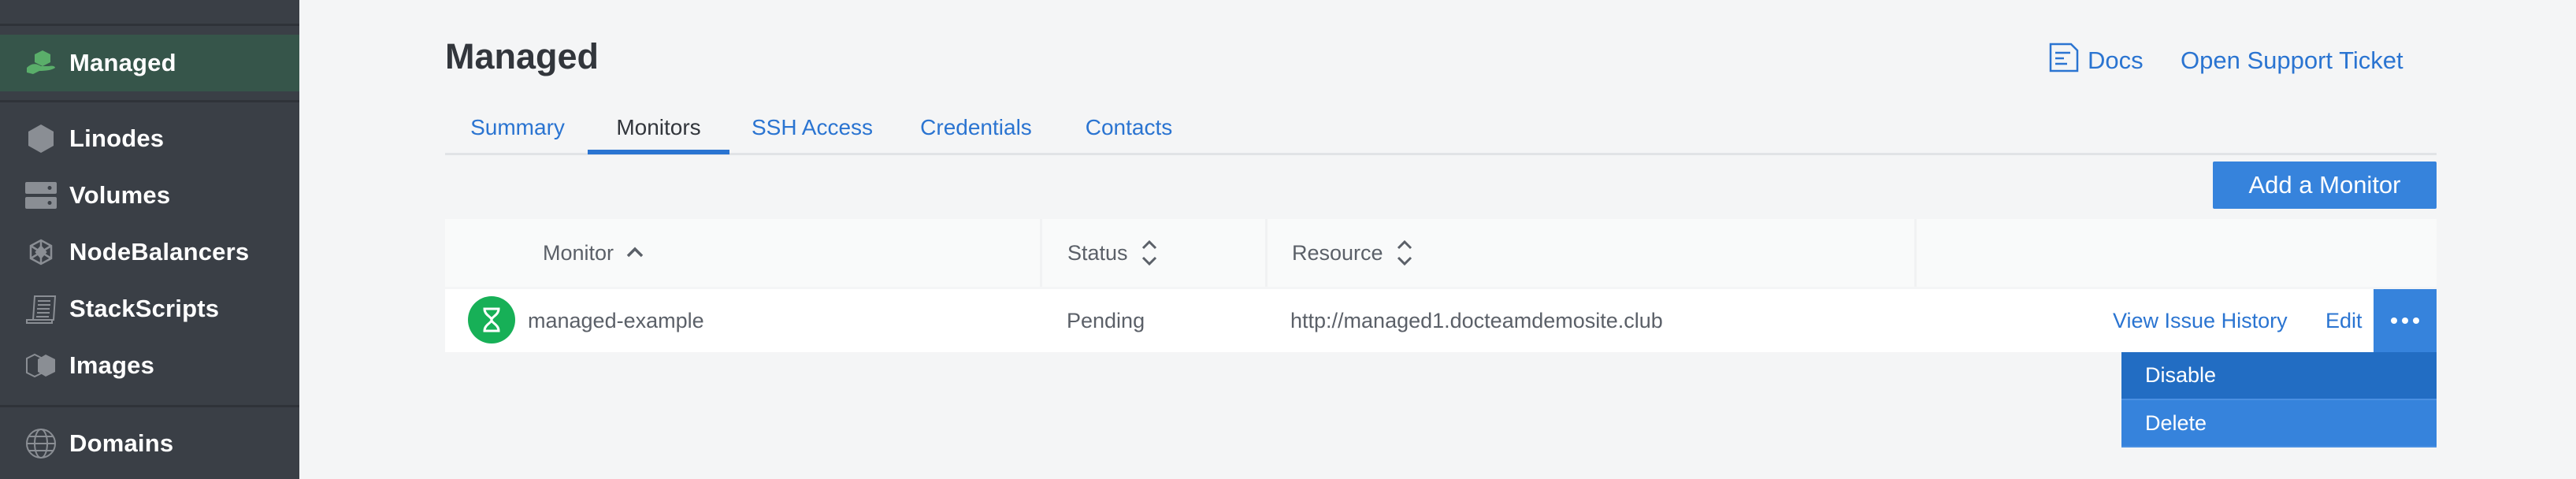  What do you see at coordinates (812, 127) in the screenshot?
I see `tab-ssh-access: SSH Access` at bounding box center [812, 127].